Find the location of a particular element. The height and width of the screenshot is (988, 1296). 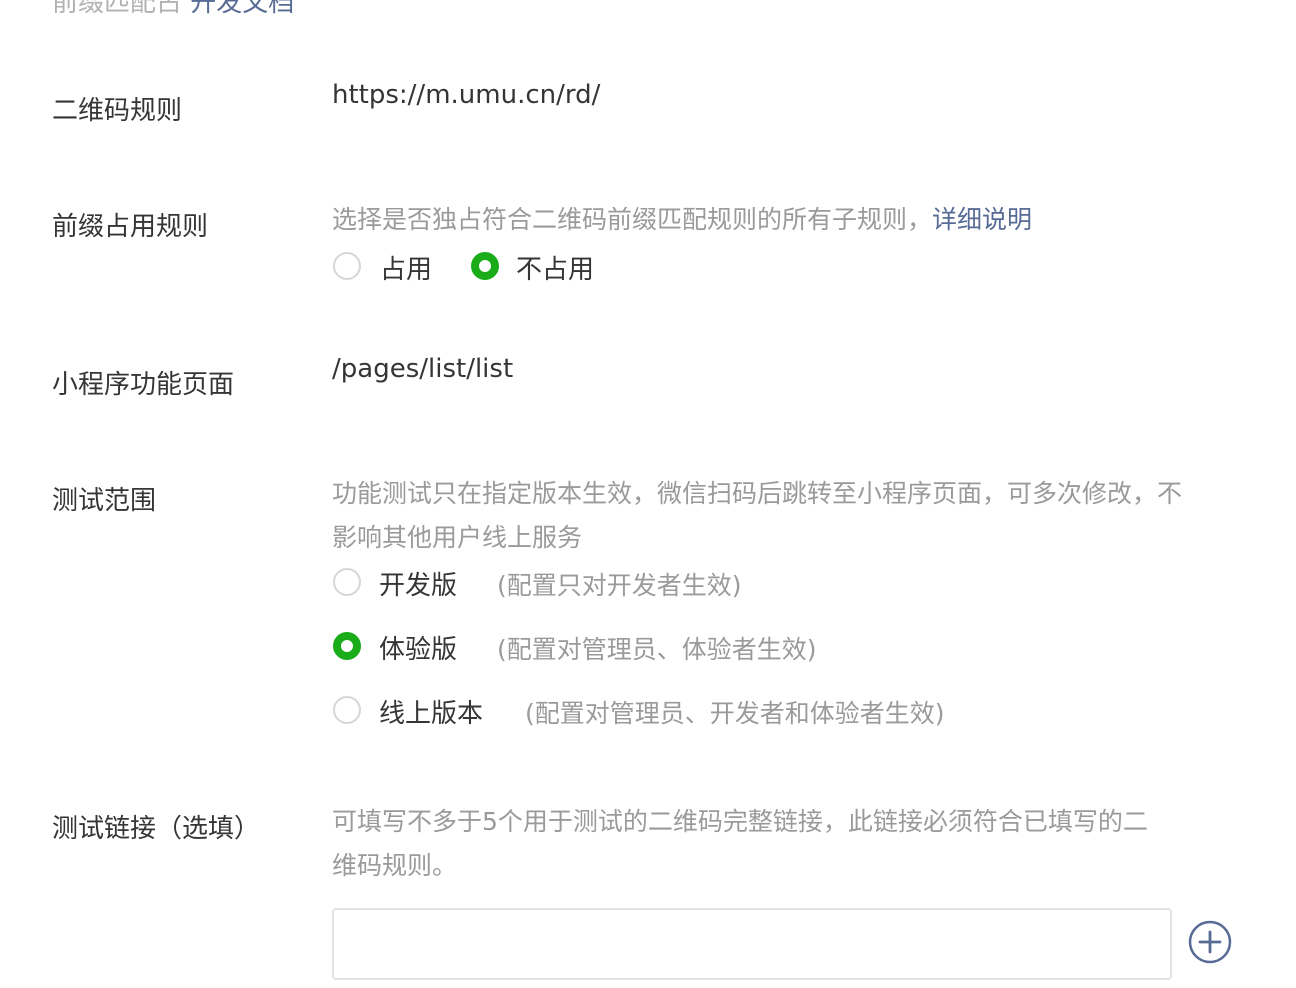

test-link-desc: 可填写不多于5个用于测试的二维码完整链接，此链接必须符合已填写的二维码规则。 is located at coordinates (740, 843).